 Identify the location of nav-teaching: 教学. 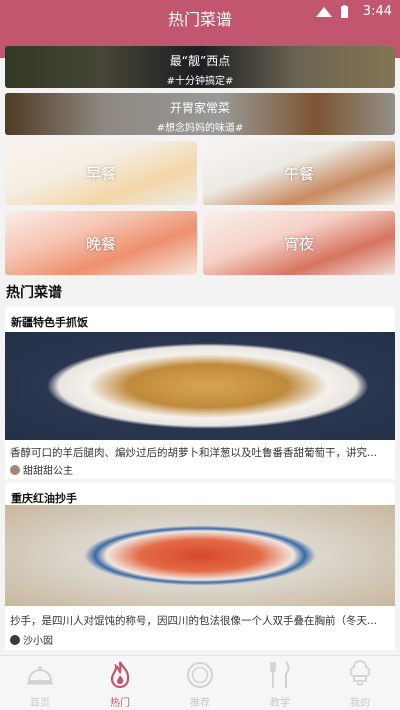
(280, 683).